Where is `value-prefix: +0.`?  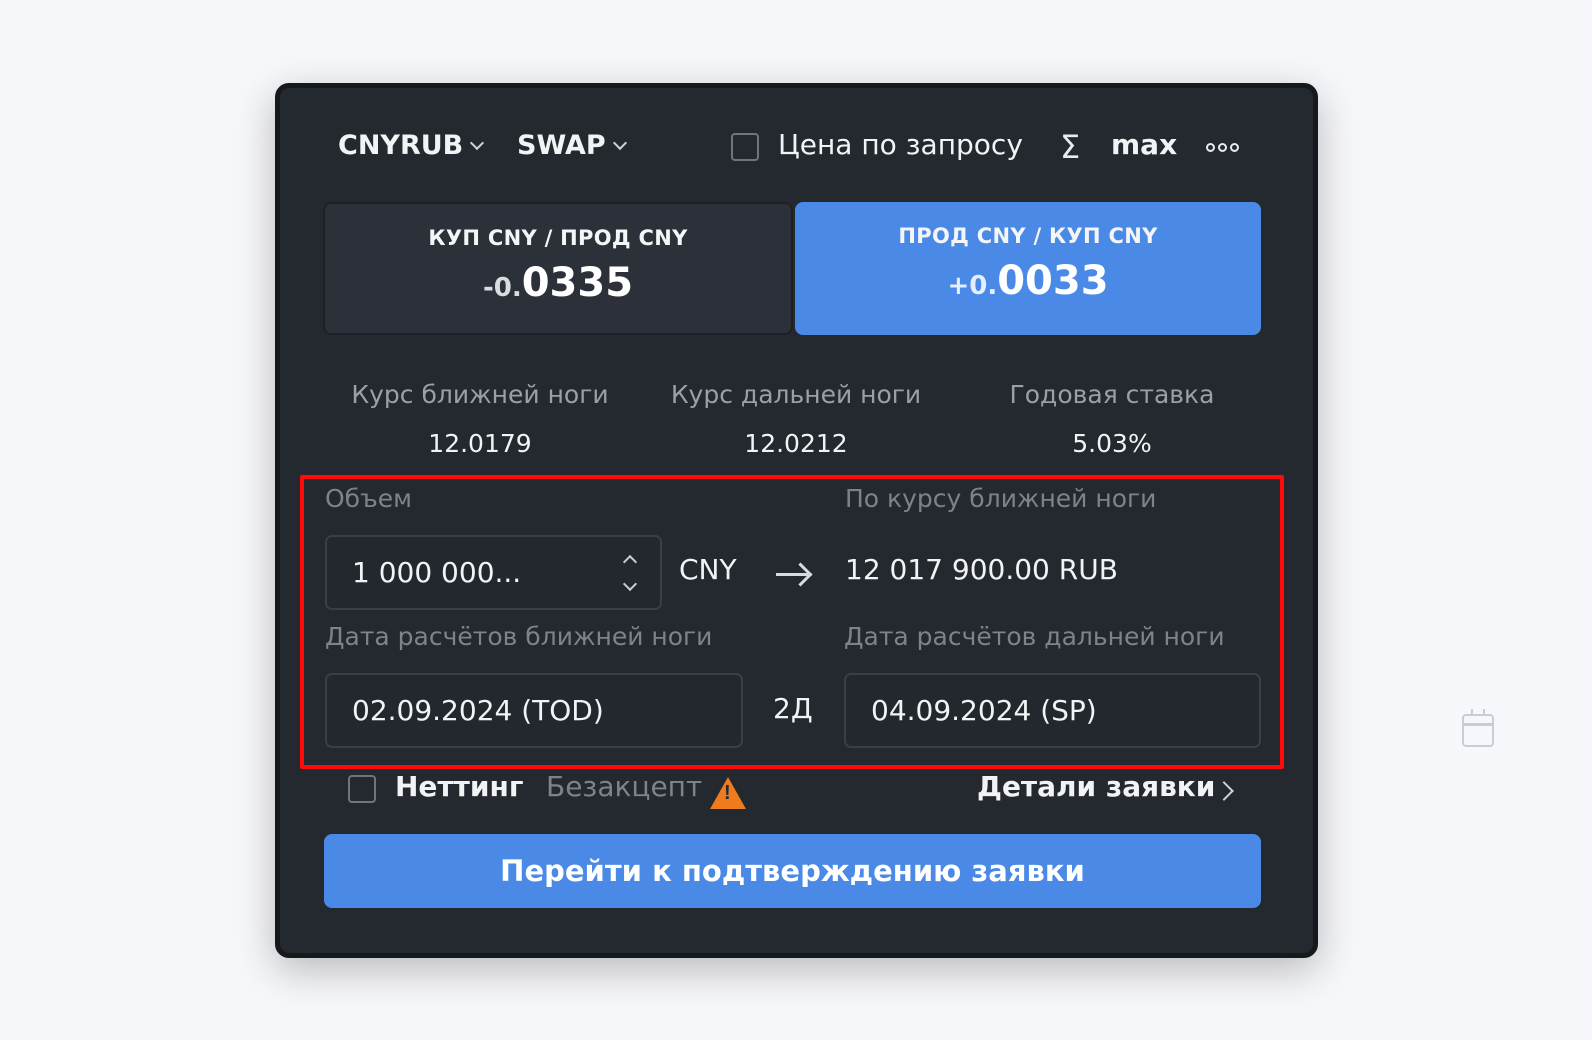
value-prefix: +0. is located at coordinates (972, 286).